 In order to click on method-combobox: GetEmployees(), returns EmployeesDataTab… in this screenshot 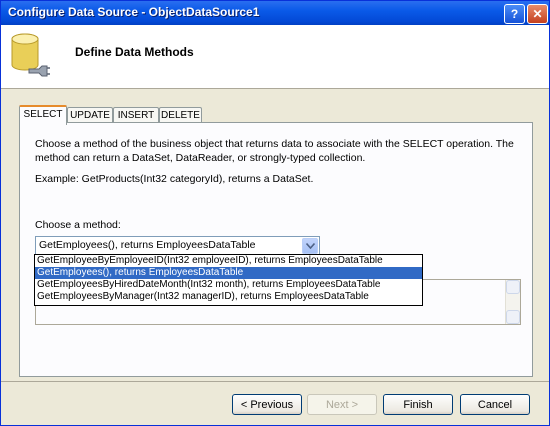, I will do `click(177, 246)`.